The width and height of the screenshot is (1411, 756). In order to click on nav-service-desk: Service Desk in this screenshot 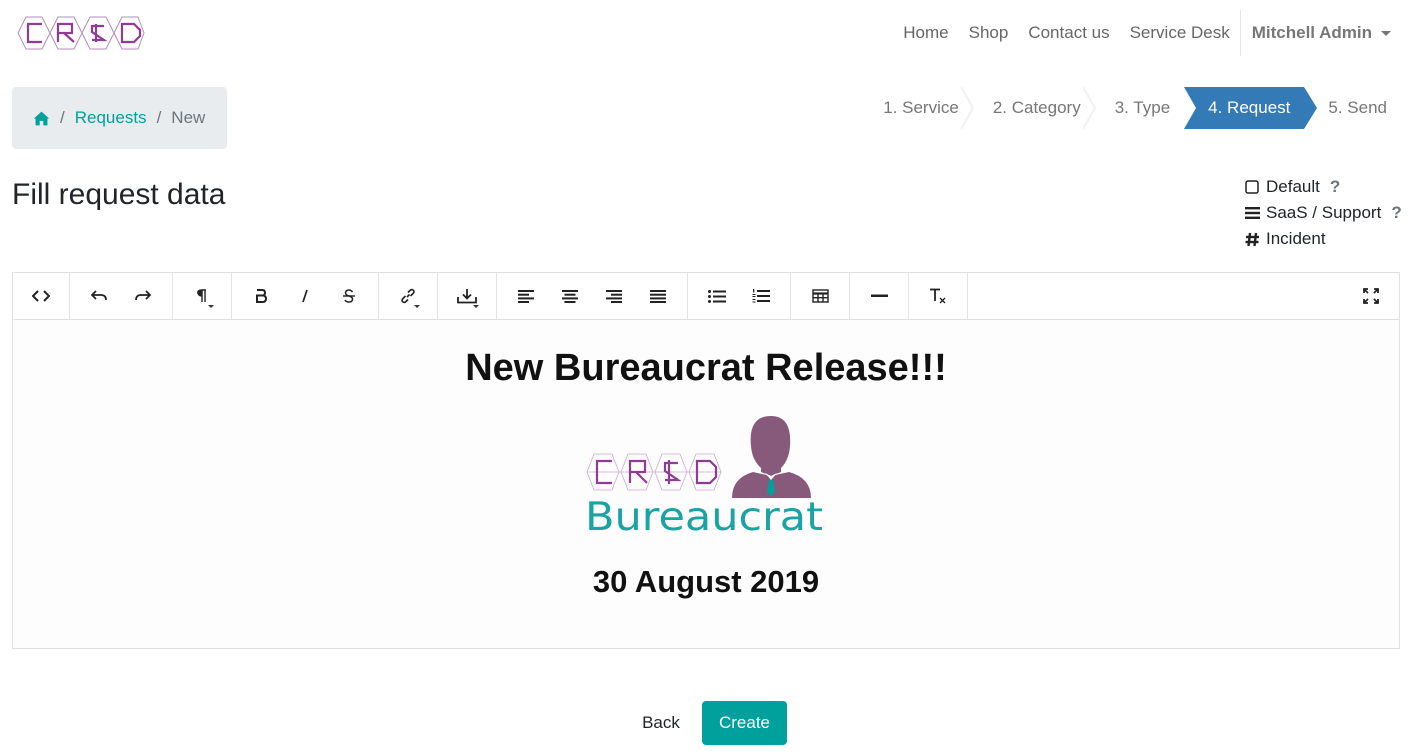, I will do `click(1180, 33)`.